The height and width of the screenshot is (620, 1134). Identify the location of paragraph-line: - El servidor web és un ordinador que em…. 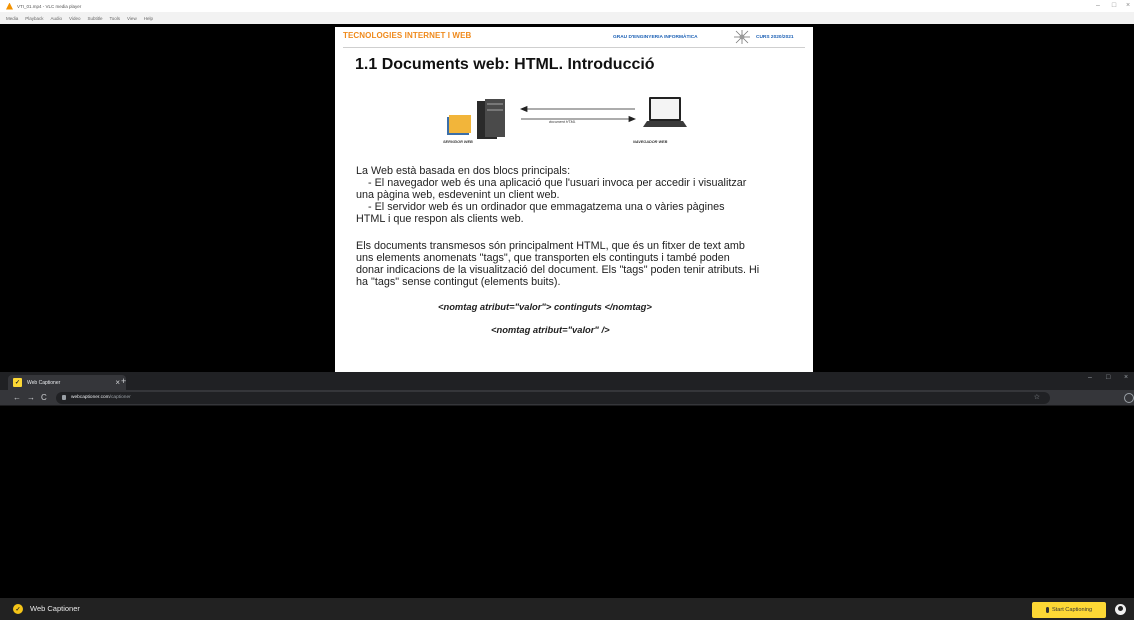
(546, 207).